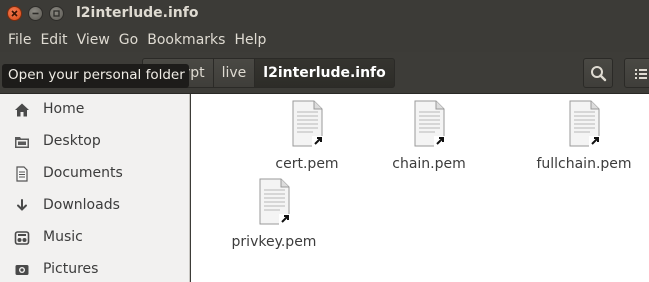 This screenshot has width=649, height=282. I want to click on file-item-fullchain: fullchain.pem, so click(584, 139).